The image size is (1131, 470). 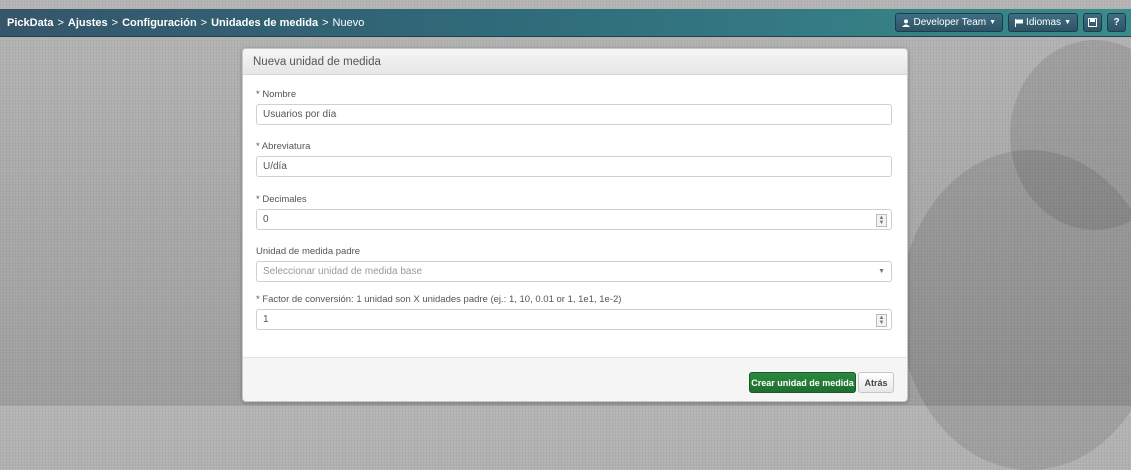 I want to click on breadcrumb-item-ajustes: Ajustes, so click(x=88, y=23).